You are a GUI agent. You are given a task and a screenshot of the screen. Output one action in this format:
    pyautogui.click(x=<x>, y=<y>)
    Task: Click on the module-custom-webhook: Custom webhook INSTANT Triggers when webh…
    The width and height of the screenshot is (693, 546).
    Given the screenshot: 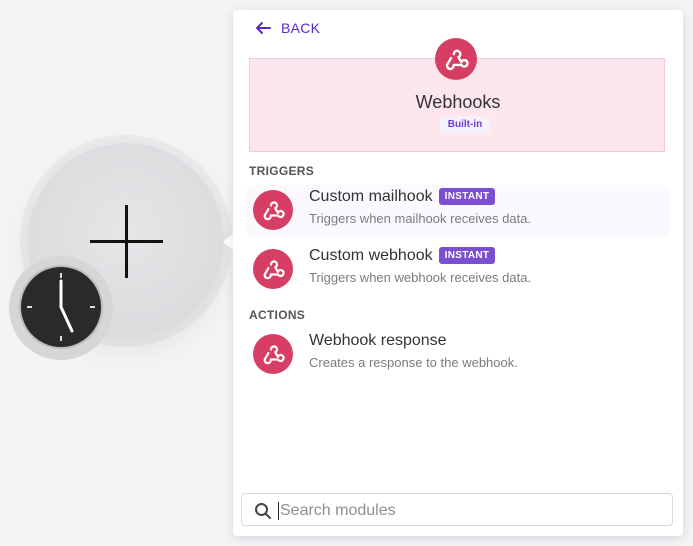 What is the action you would take?
    pyautogui.click(x=458, y=270)
    